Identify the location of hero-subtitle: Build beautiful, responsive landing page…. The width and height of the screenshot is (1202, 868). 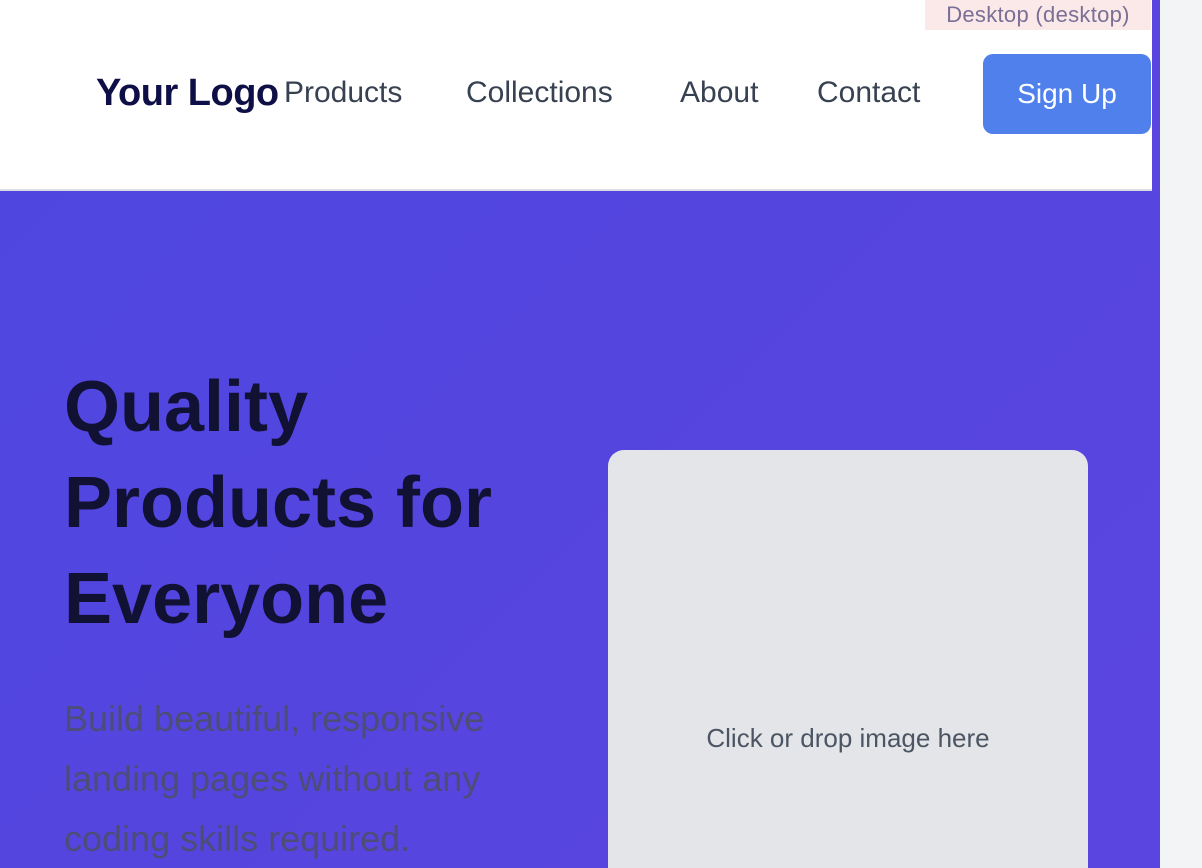
(274, 778).